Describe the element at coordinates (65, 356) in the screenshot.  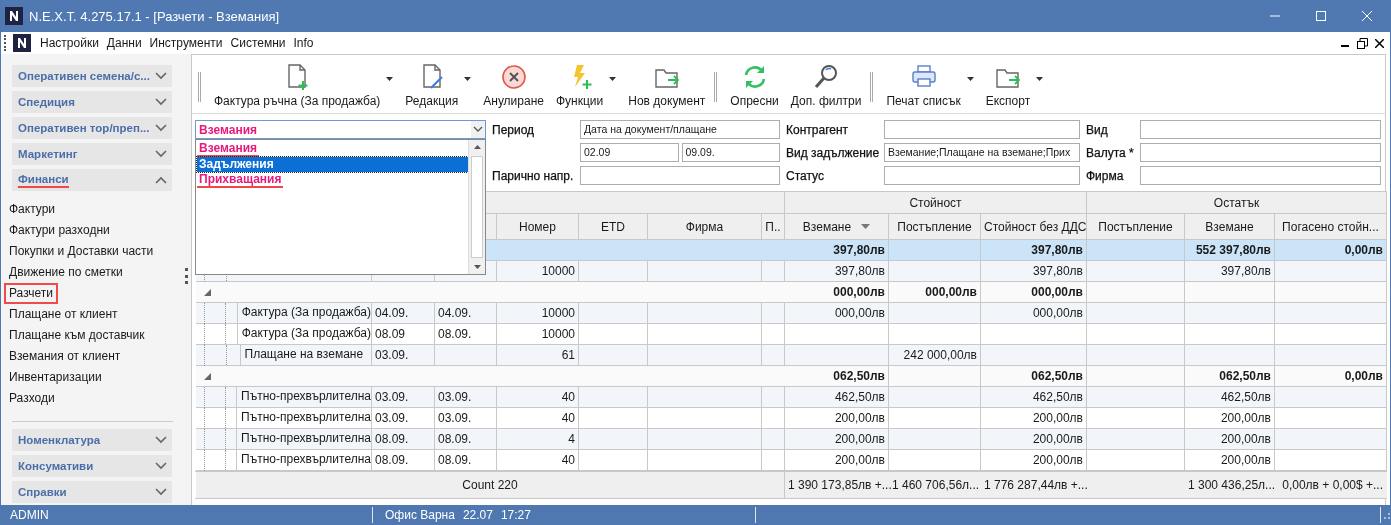
I see `sidebar-item: Вземания от клиент` at that location.